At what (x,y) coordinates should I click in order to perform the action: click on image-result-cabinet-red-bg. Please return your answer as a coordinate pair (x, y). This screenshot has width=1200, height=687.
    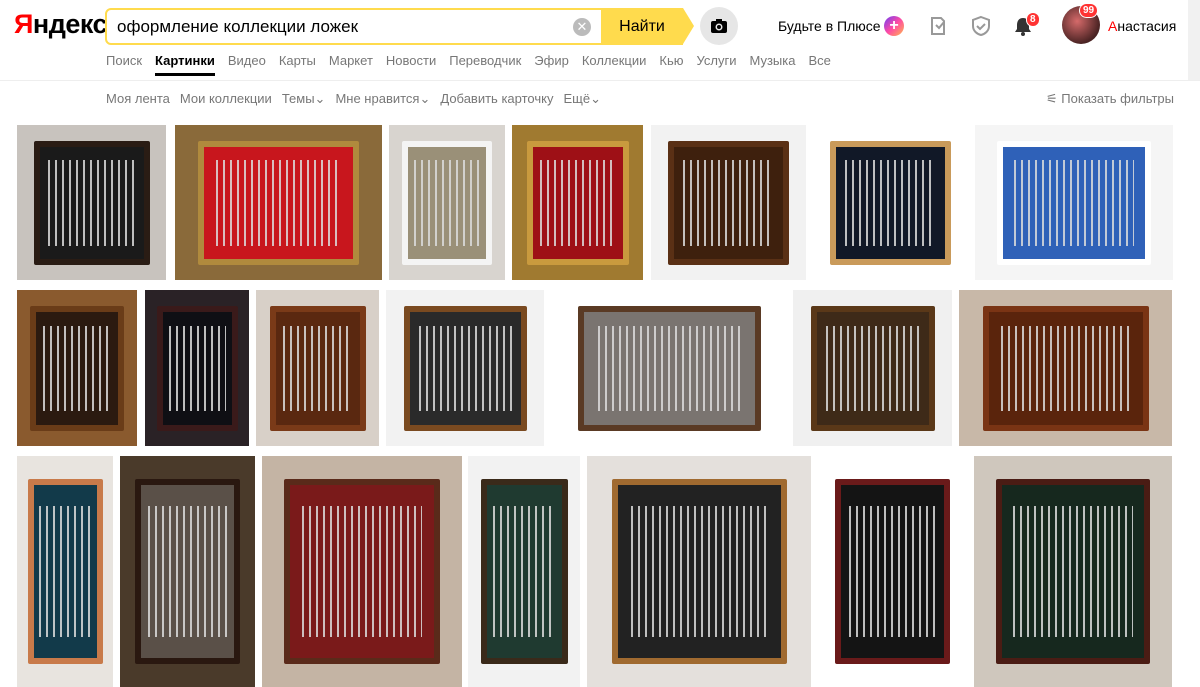
    Looking at the image, I should click on (362, 571).